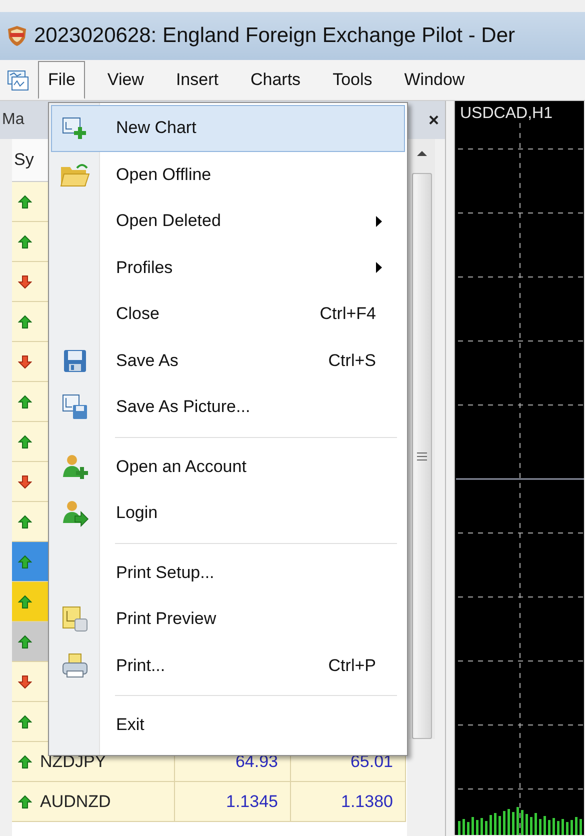 This screenshot has height=836, width=585. What do you see at coordinates (13, 120) in the screenshot?
I see `panel-title: Ma` at bounding box center [13, 120].